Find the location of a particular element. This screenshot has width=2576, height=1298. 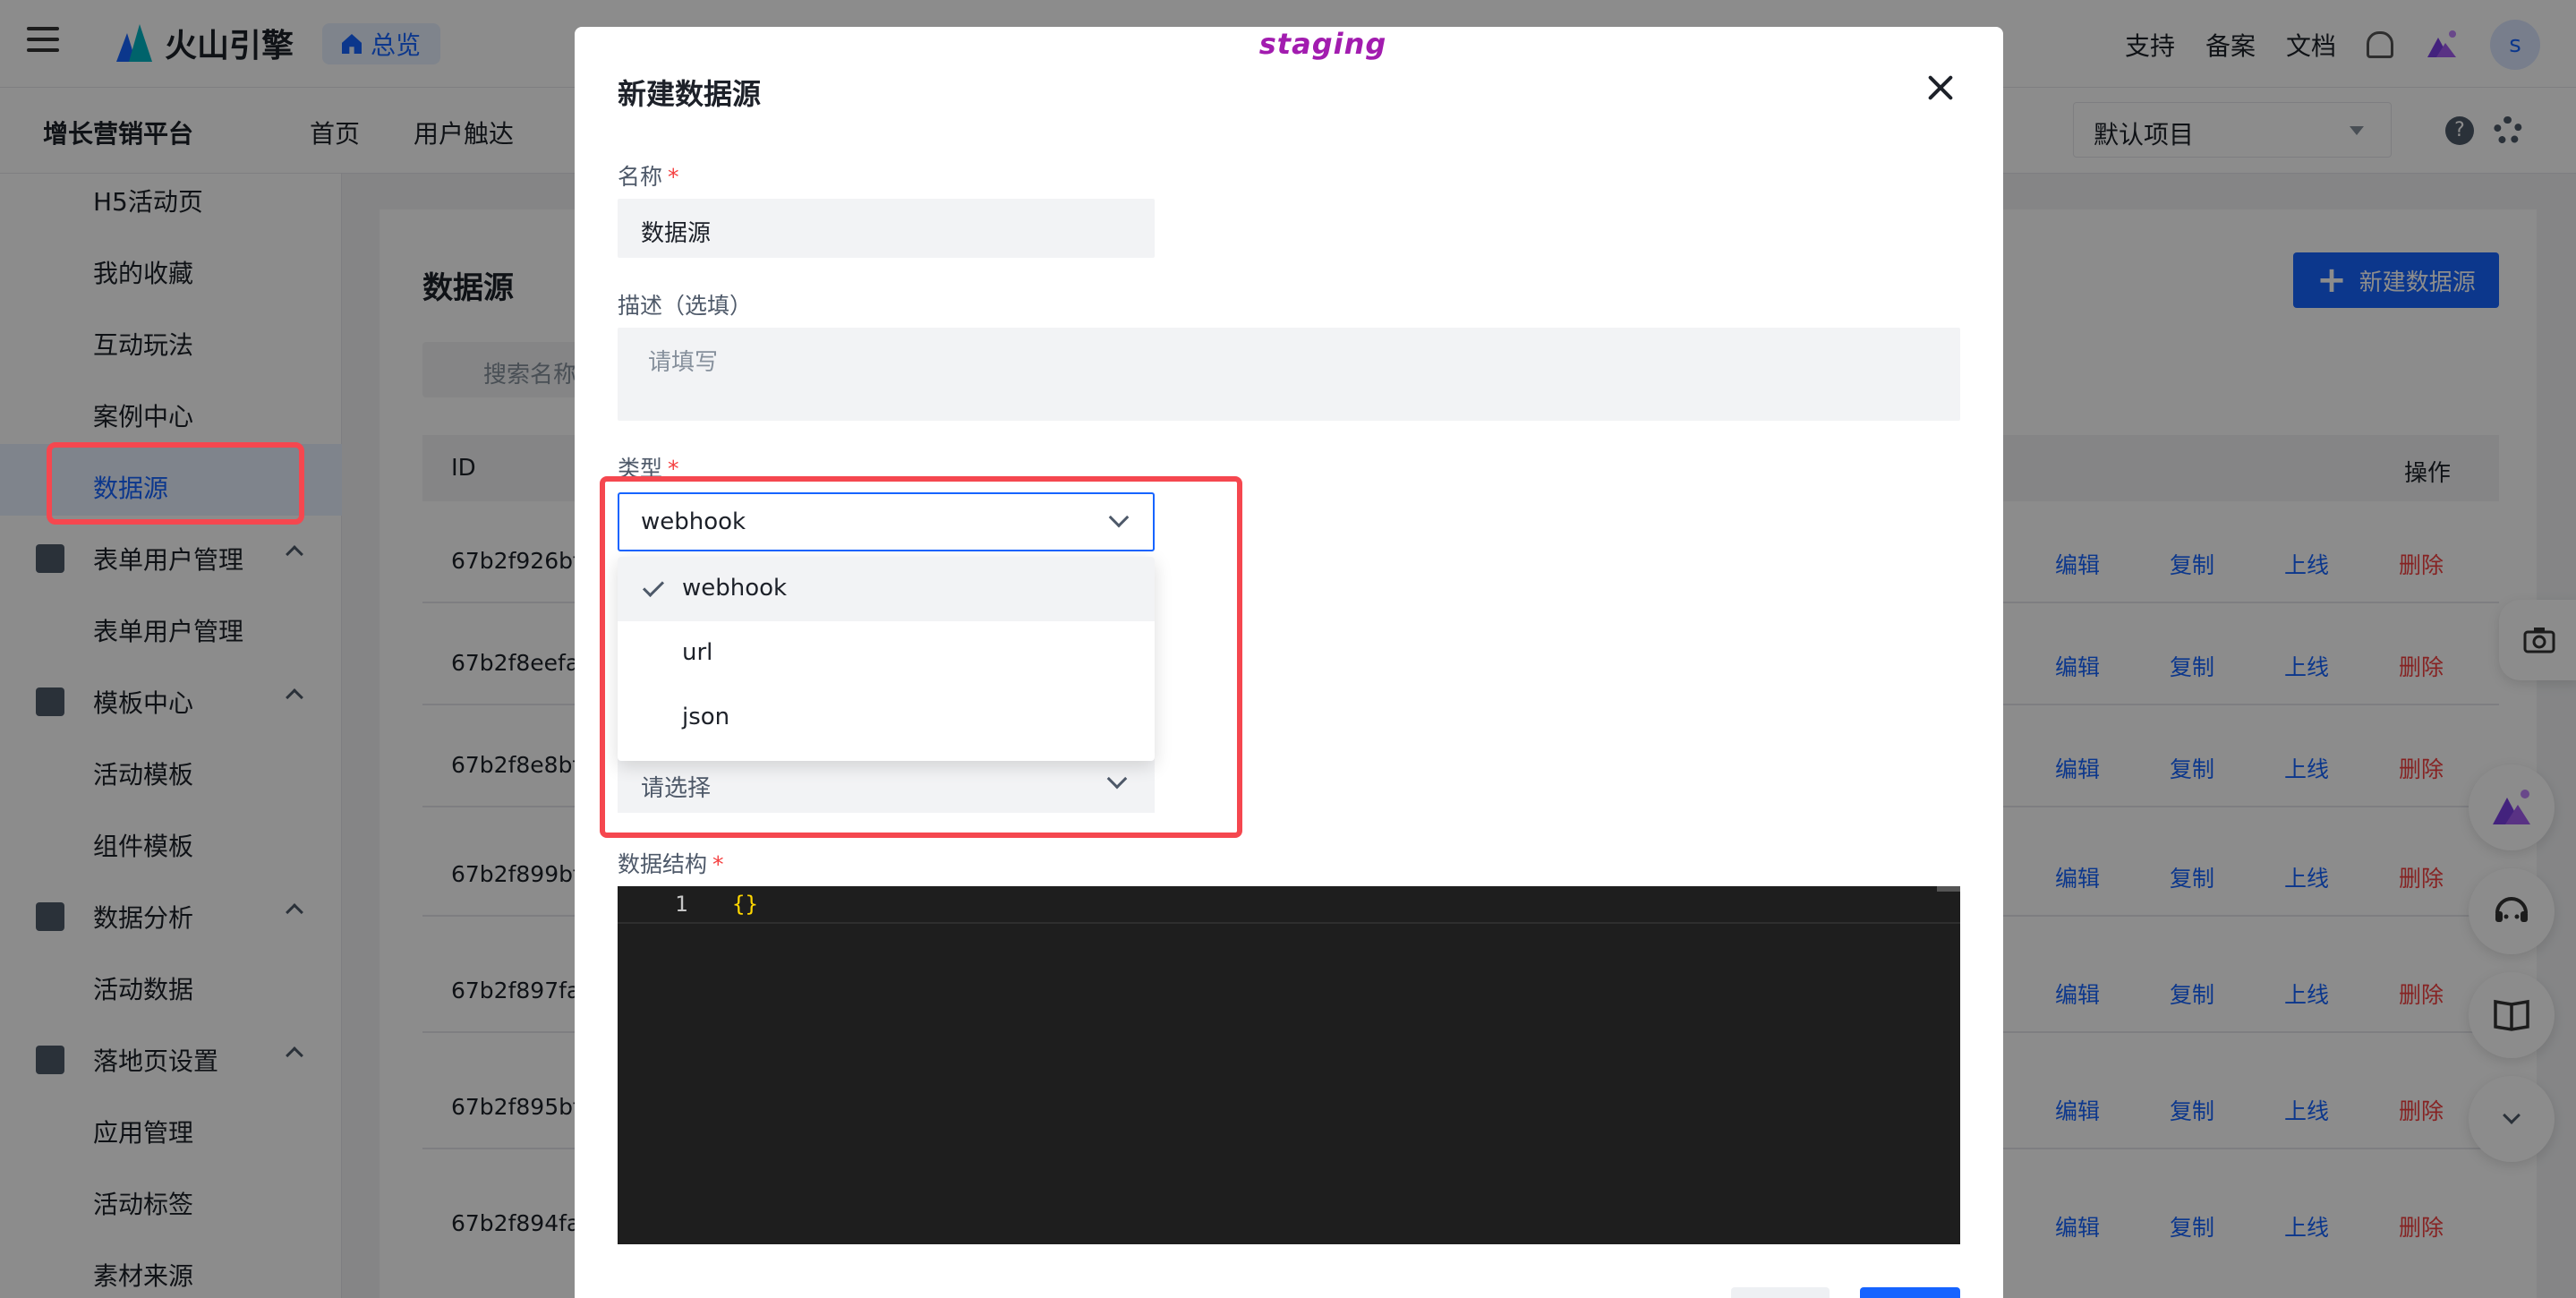

cancel-button is located at coordinates (1780, 1293).